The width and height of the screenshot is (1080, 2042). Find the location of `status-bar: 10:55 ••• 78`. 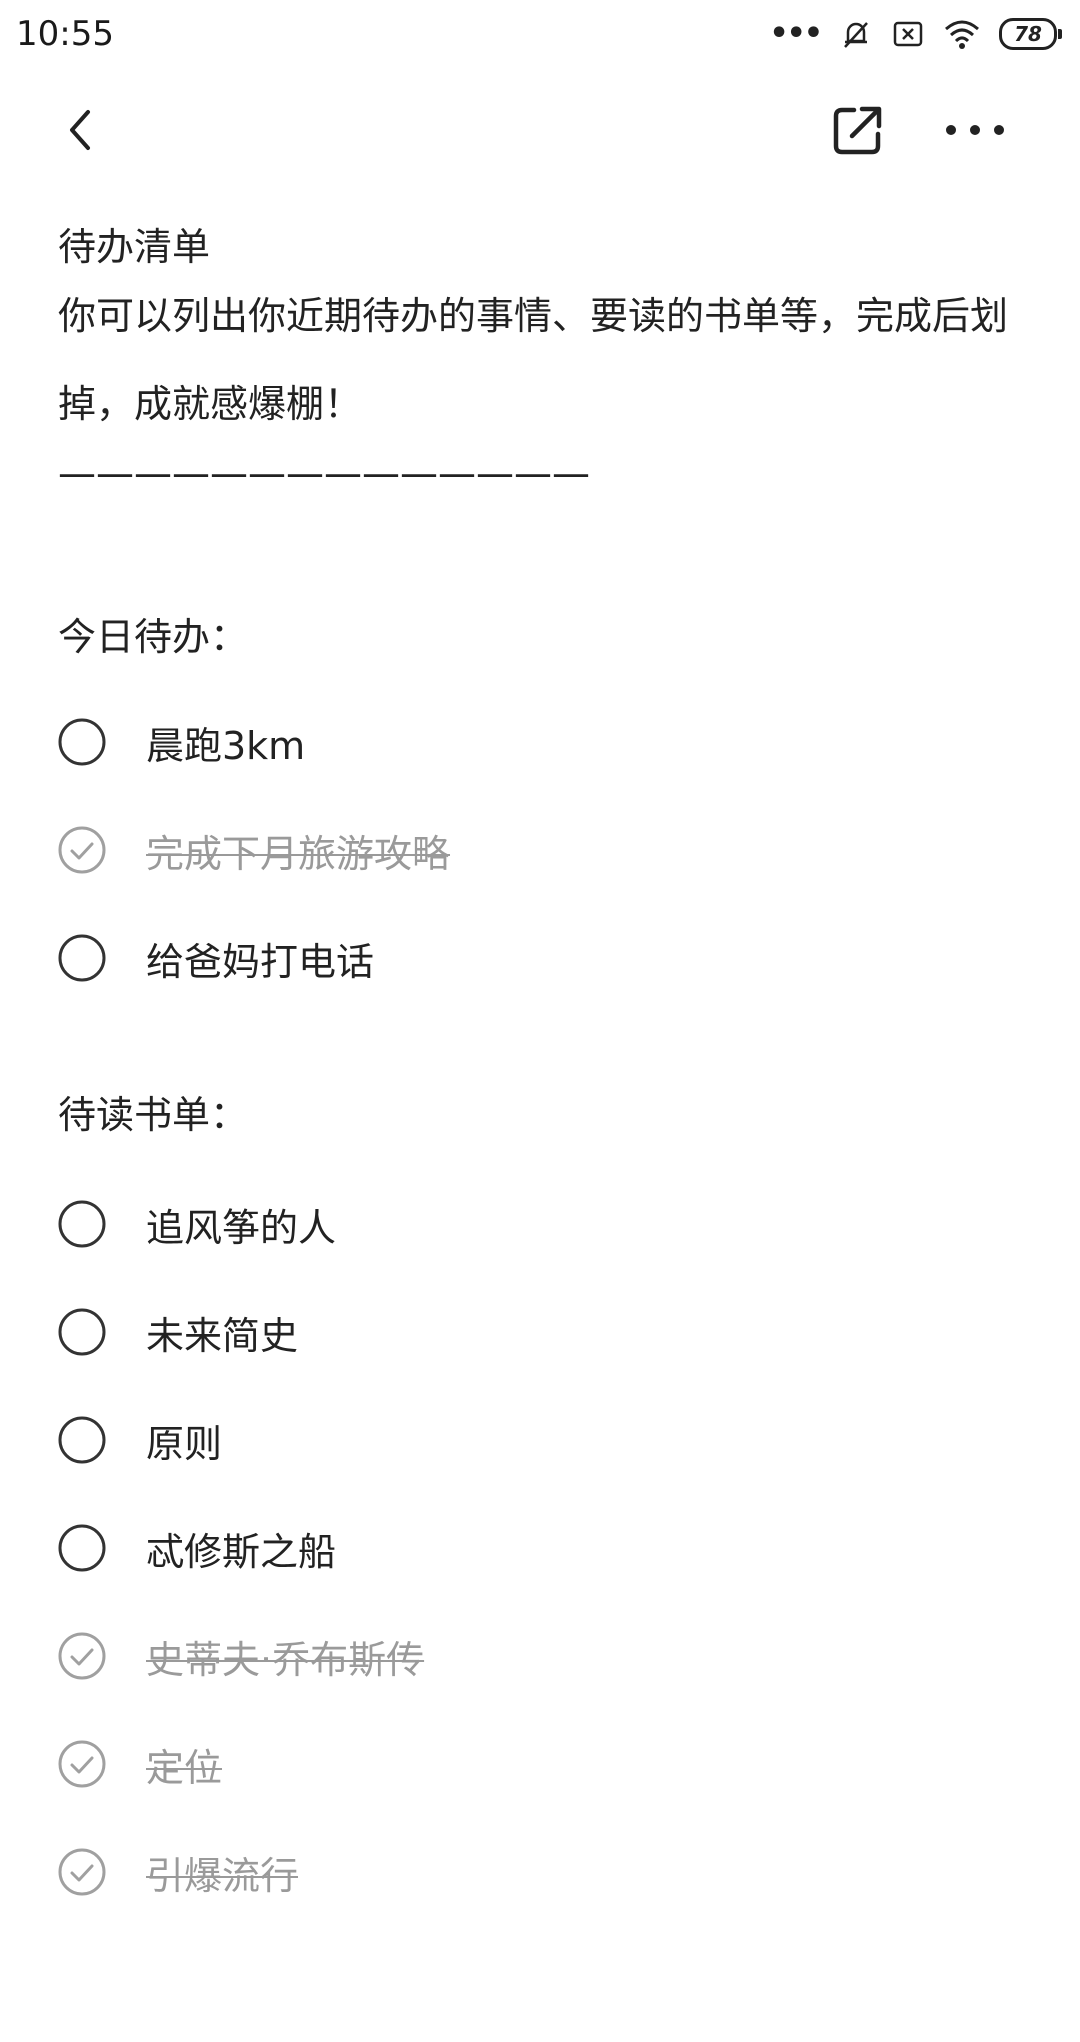

status-bar: 10:55 ••• 78 is located at coordinates (540, 35).